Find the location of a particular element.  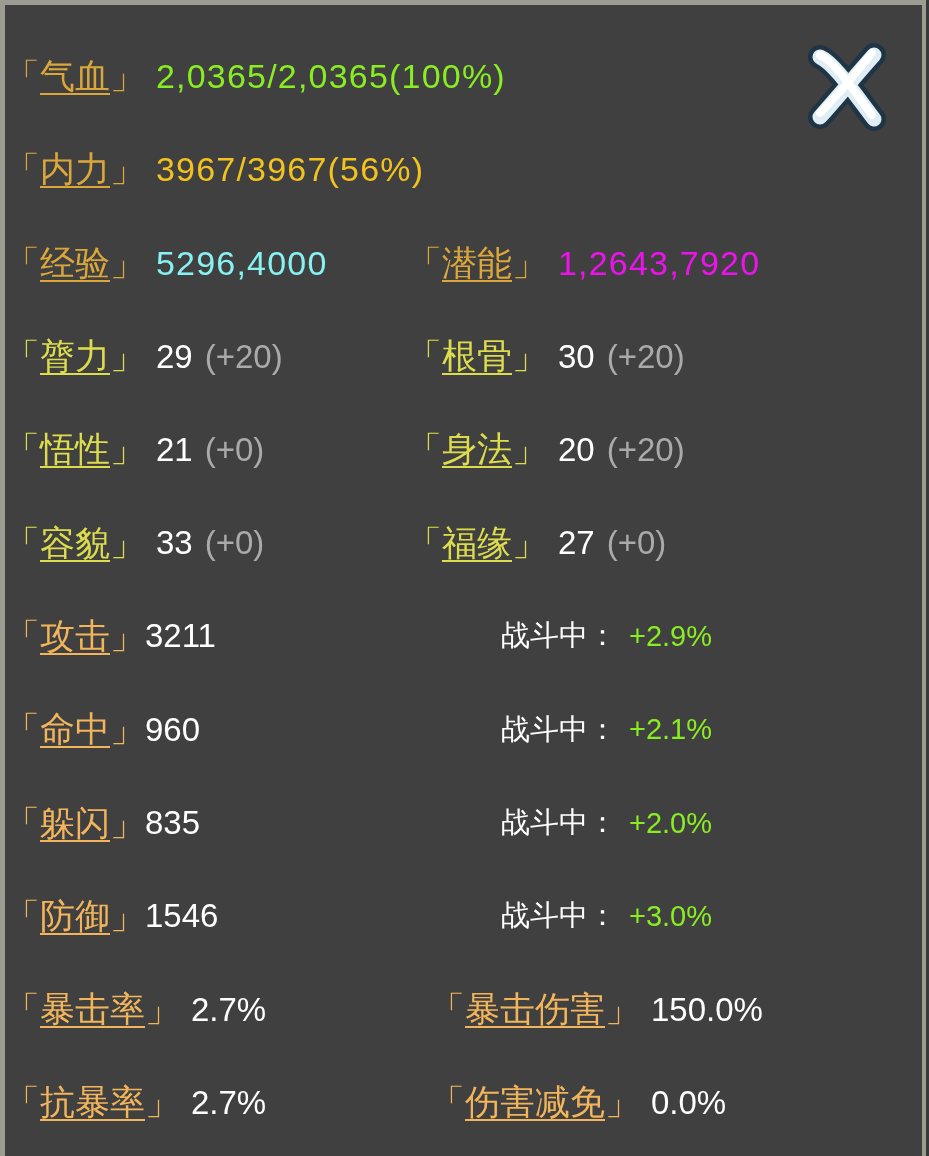

stat-value: 30 is located at coordinates (576, 356).